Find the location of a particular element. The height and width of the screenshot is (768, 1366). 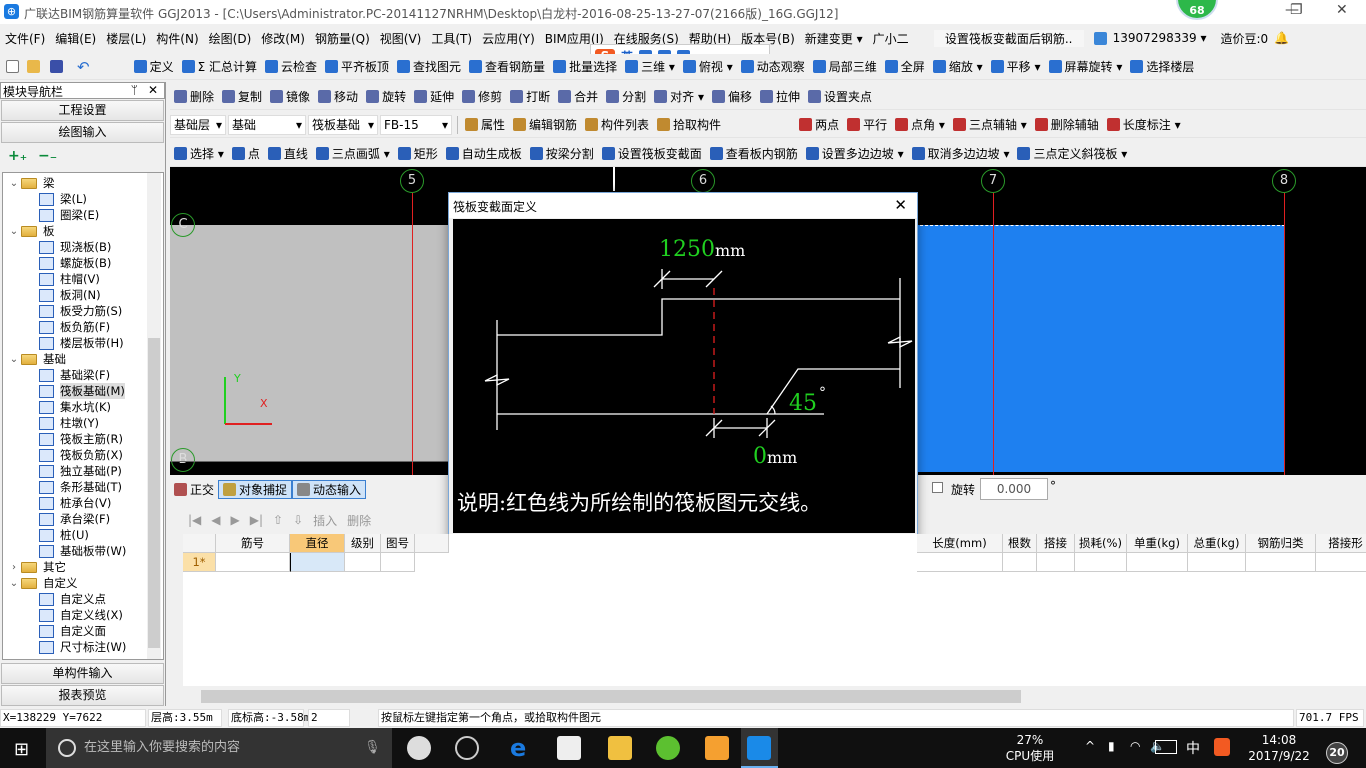

store-icon is located at coordinates (569, 748).